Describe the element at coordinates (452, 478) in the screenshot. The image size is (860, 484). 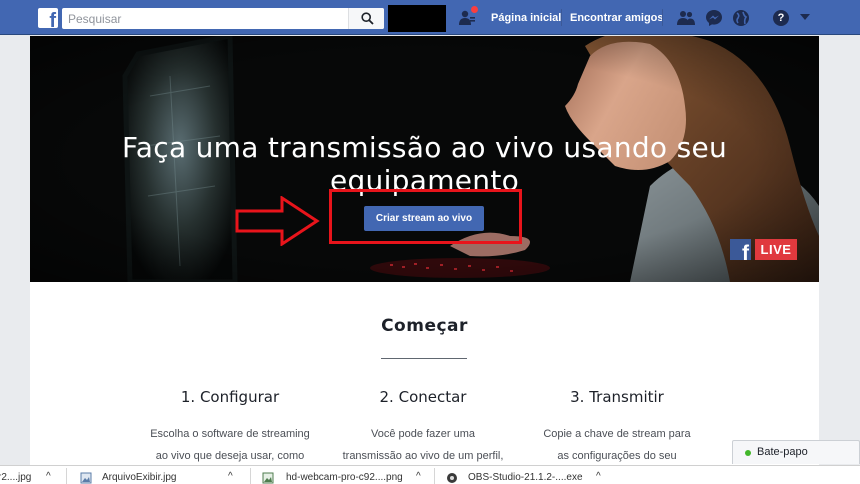
I see `installer-file-icon` at that location.